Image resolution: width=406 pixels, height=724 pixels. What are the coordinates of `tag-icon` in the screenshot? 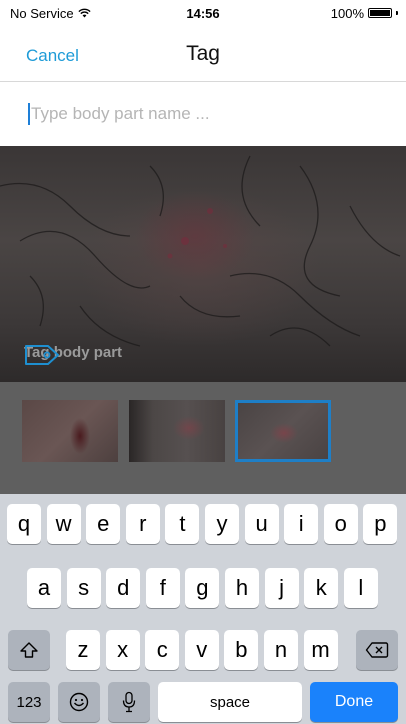 It's located at (42, 355).